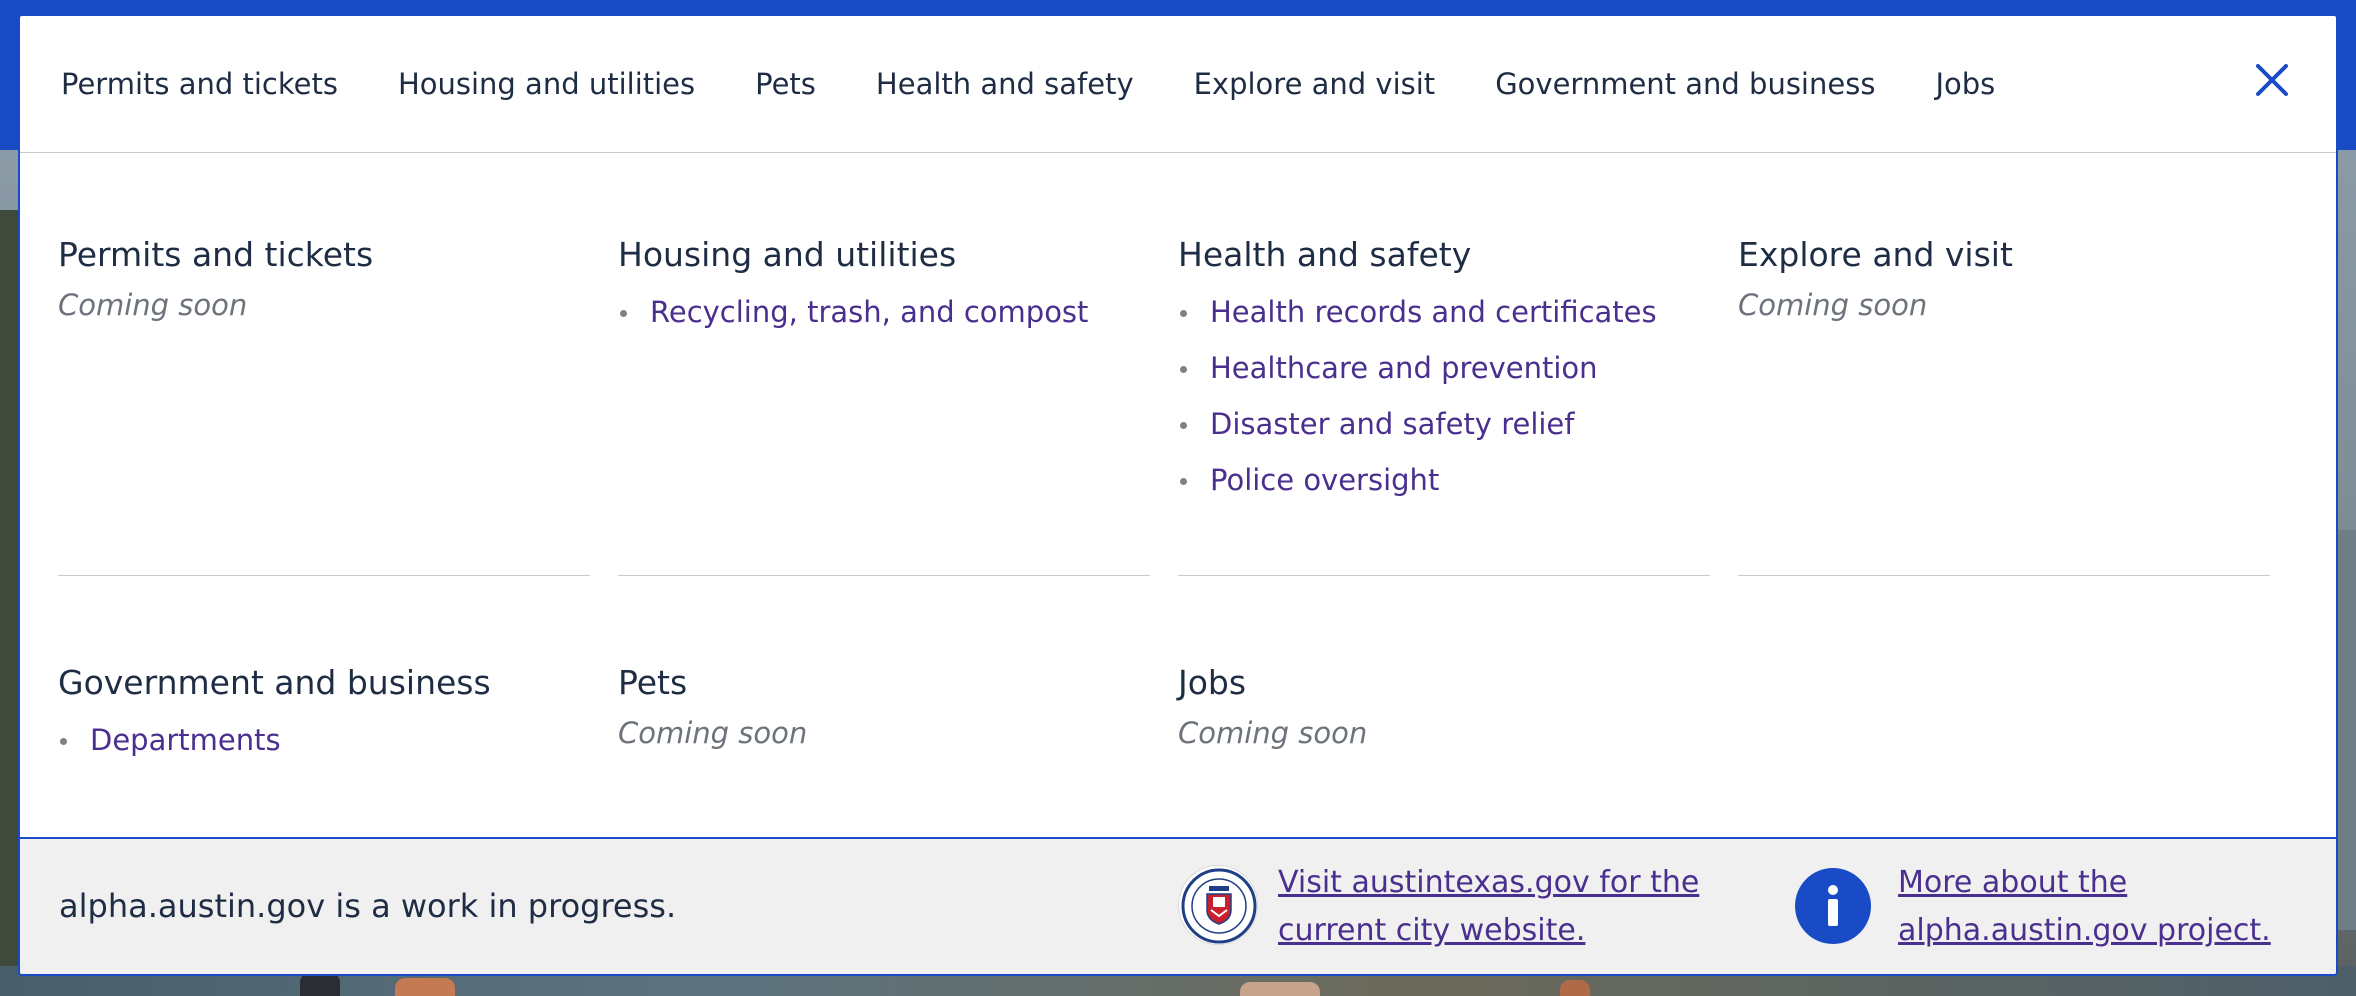 This screenshot has height=996, width=2356. What do you see at coordinates (324, 276) in the screenshot?
I see `section-permits-and-tickets: Permits and tickets Coming soon` at bounding box center [324, 276].